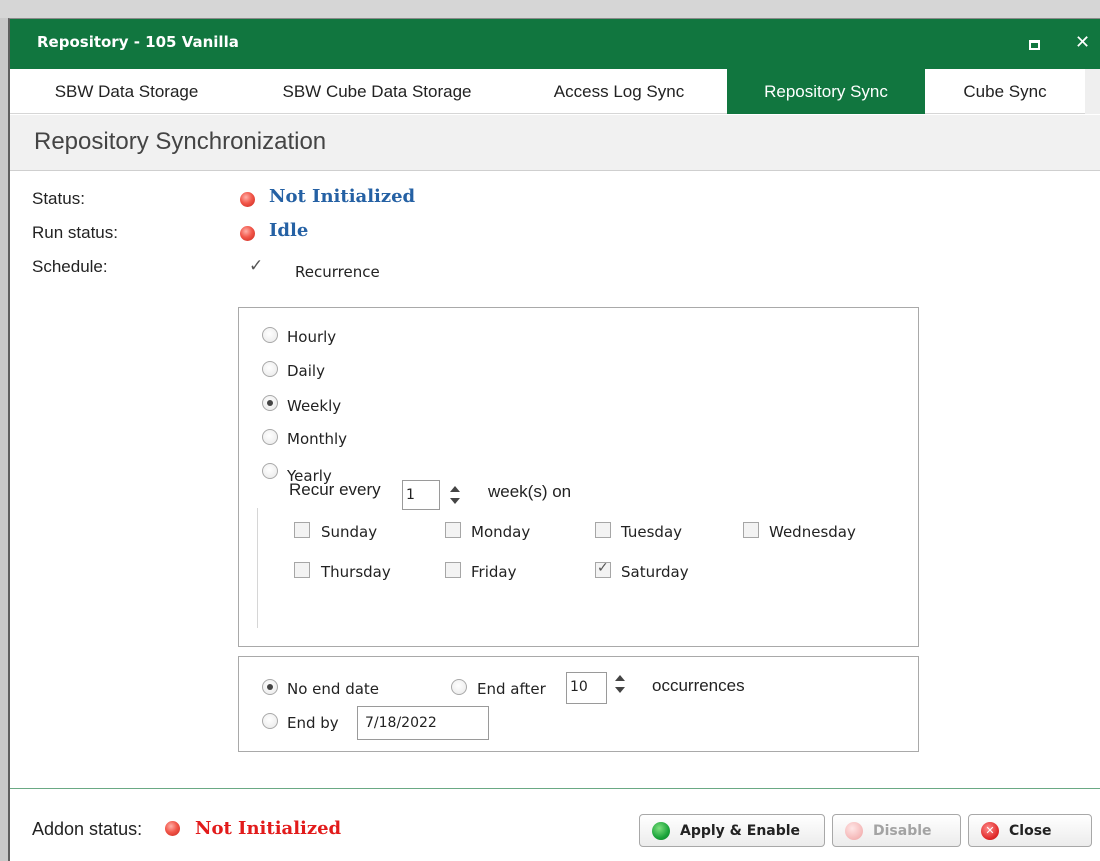 The width and height of the screenshot is (1100, 861). I want to click on monthly-radio, so click(270, 437).